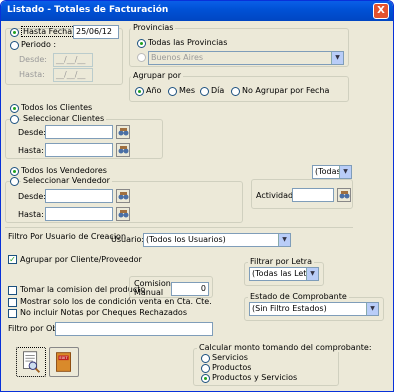  I want to click on agrupar-mes-radio, so click(172, 91).